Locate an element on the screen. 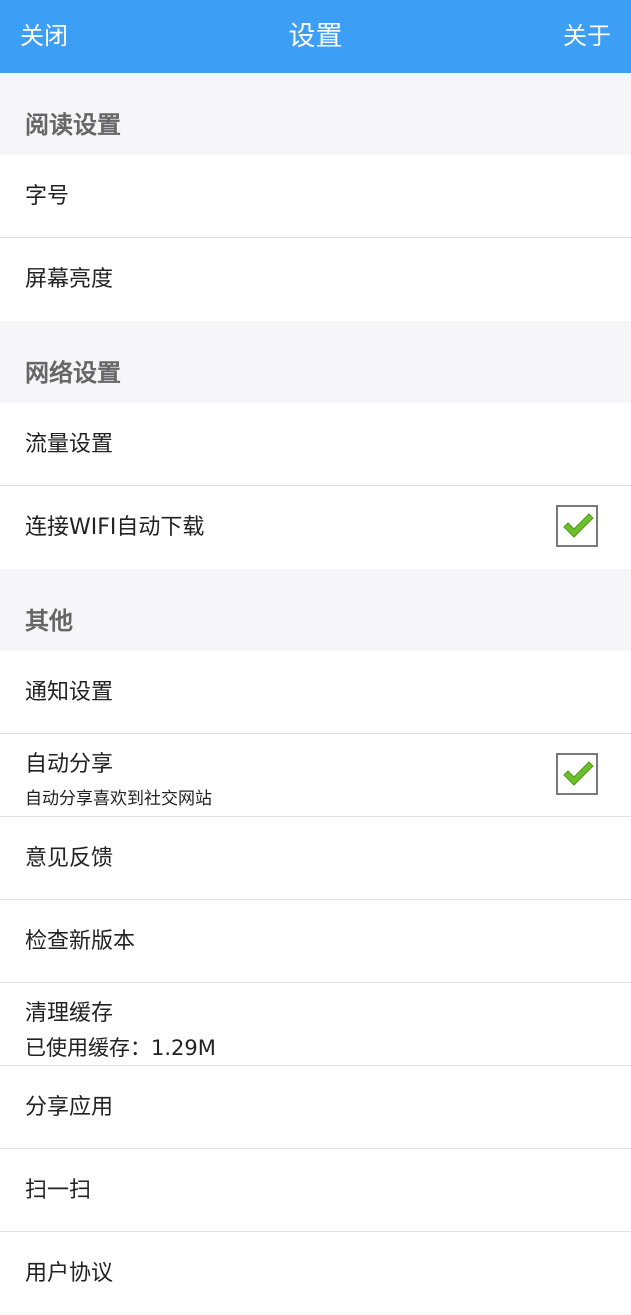 The width and height of the screenshot is (631, 1315). row-label: 自动分享 is located at coordinates (69, 764).